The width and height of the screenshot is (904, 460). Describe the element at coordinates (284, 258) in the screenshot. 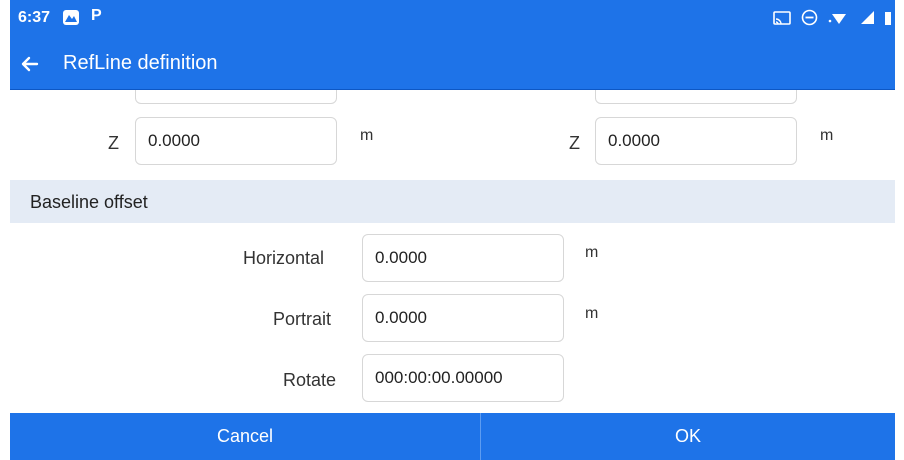

I see `horizontal-label: Horizontal` at that location.